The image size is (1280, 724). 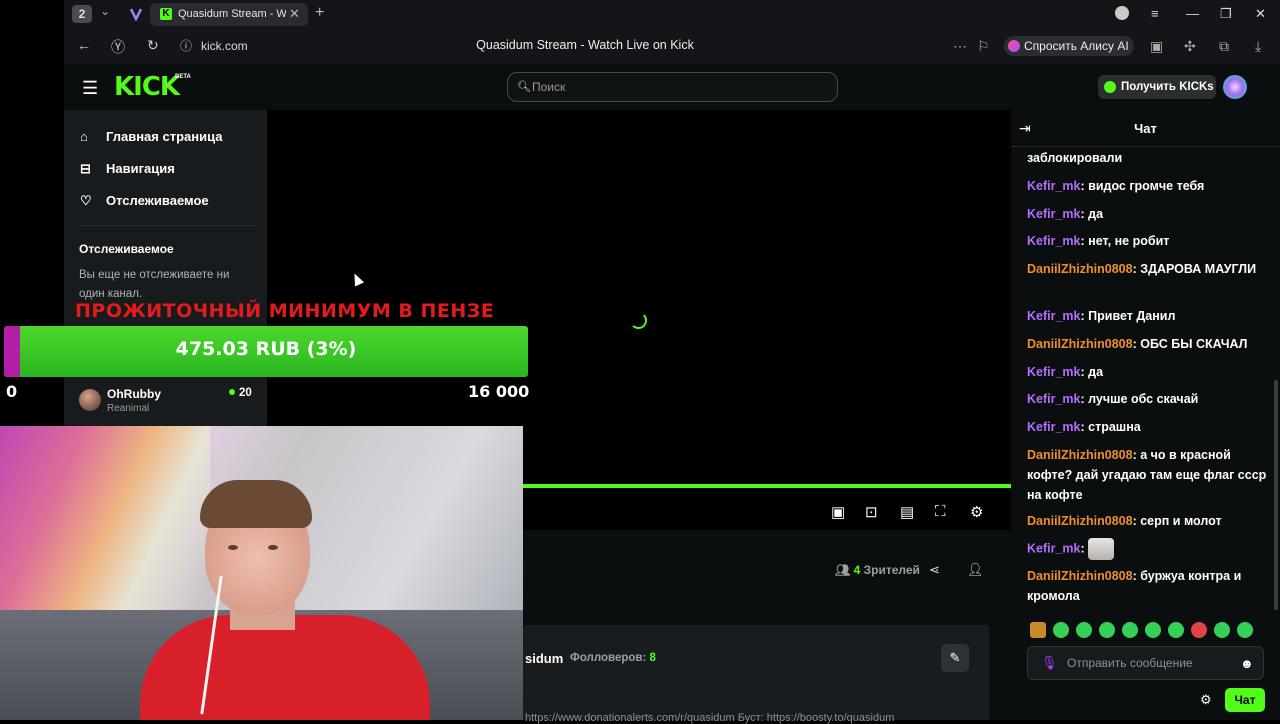 What do you see at coordinates (186, 45) in the screenshot?
I see `site-info-icon: ⓘ` at bounding box center [186, 45].